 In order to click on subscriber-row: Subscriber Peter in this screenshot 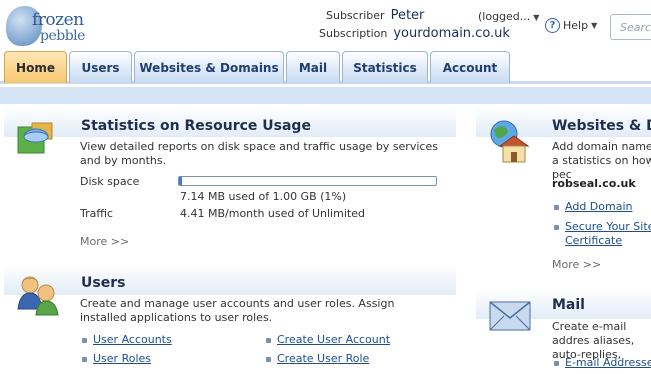, I will do `click(375, 16)`.